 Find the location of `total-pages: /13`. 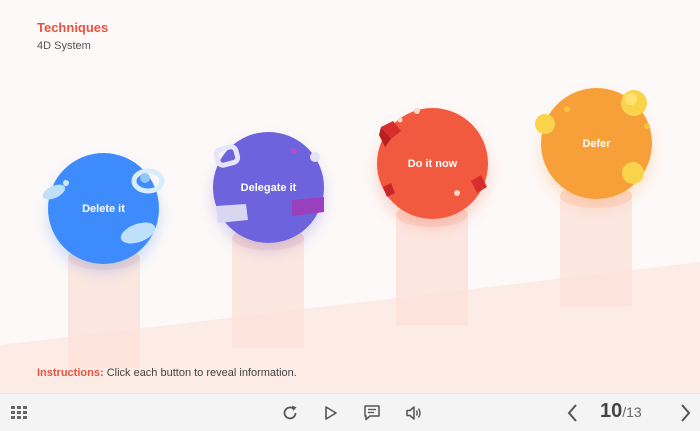

total-pages: /13 is located at coordinates (632, 412).